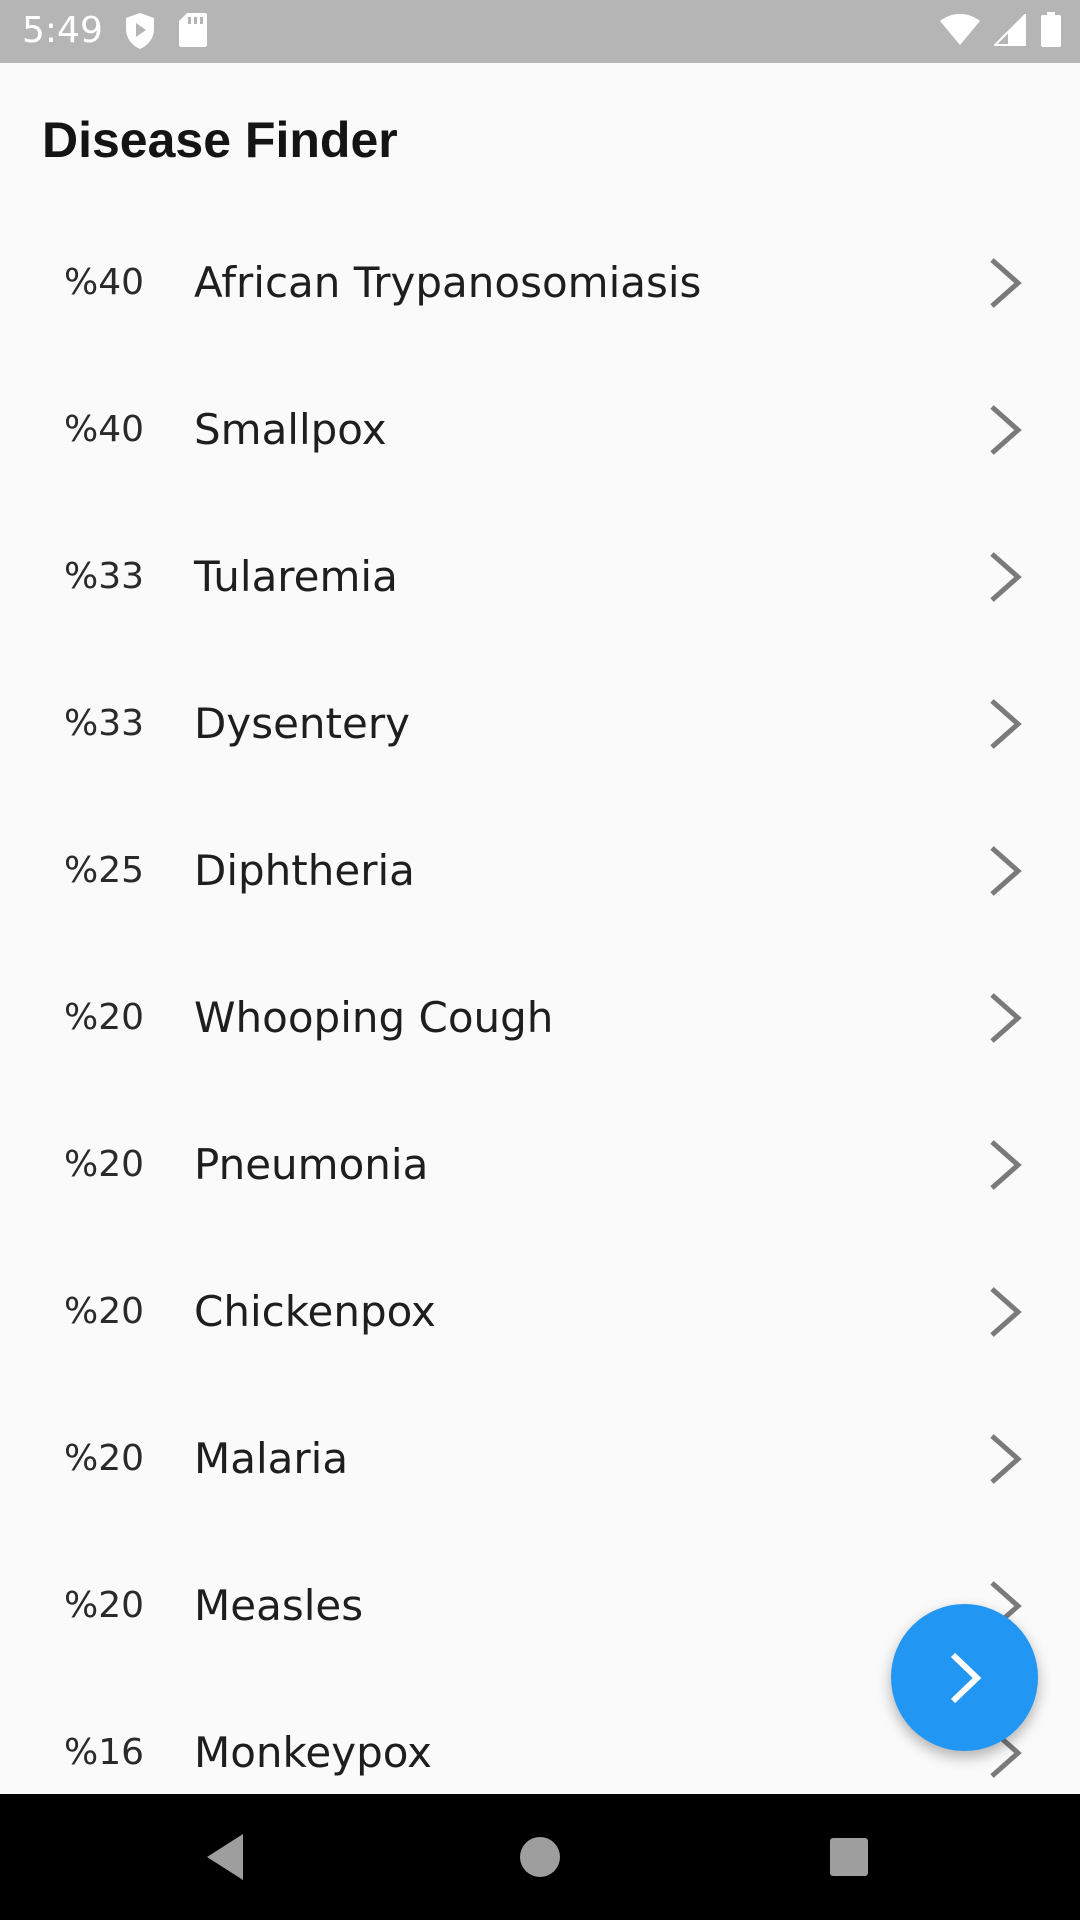 The height and width of the screenshot is (1920, 1080). Describe the element at coordinates (290, 429) in the screenshot. I see `disease-name: Smallpox` at that location.